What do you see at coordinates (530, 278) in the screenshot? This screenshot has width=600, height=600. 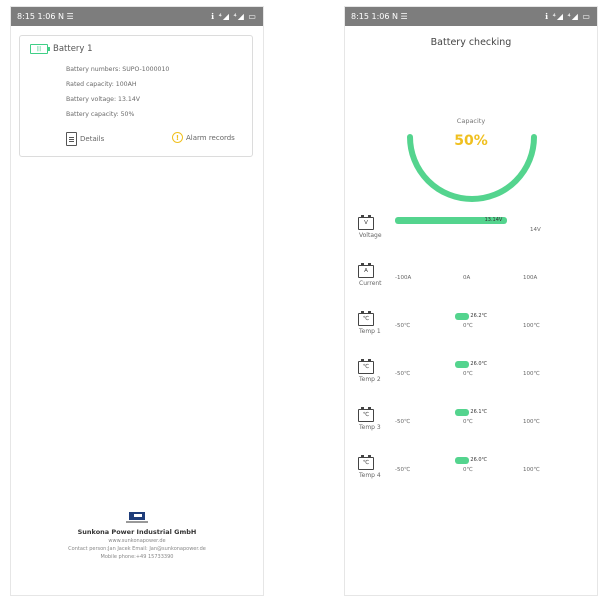 I see `scale-tick: 100A` at bounding box center [530, 278].